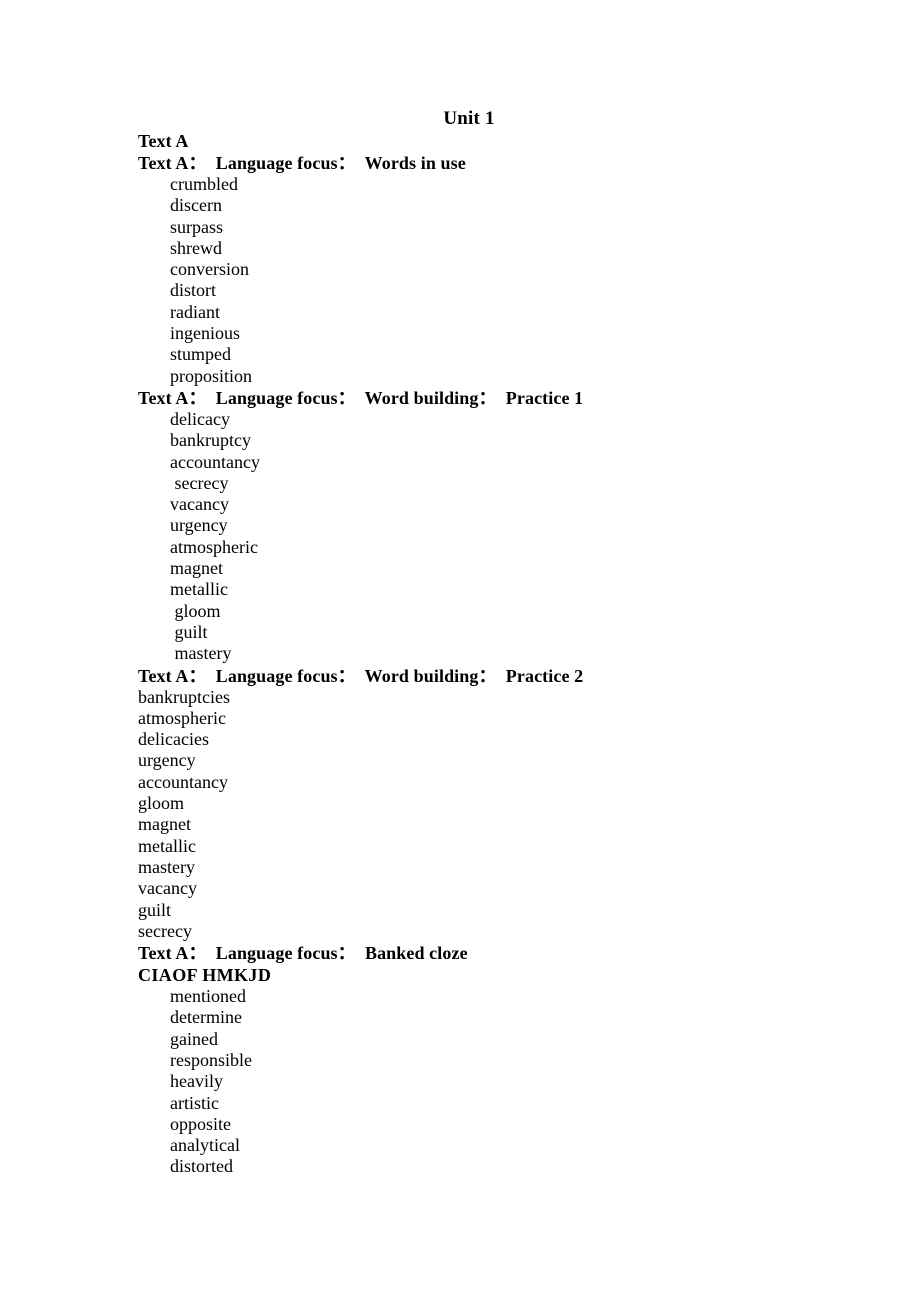  Describe the element at coordinates (209, 269) in the screenshot. I see `answer-word: conversion` at that location.